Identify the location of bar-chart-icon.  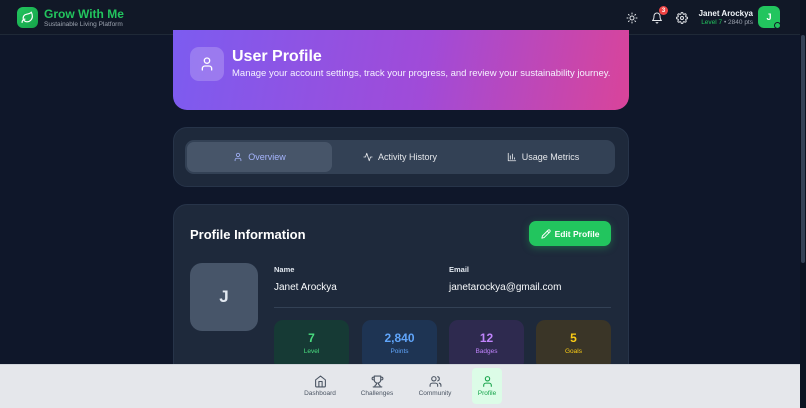
(511, 157).